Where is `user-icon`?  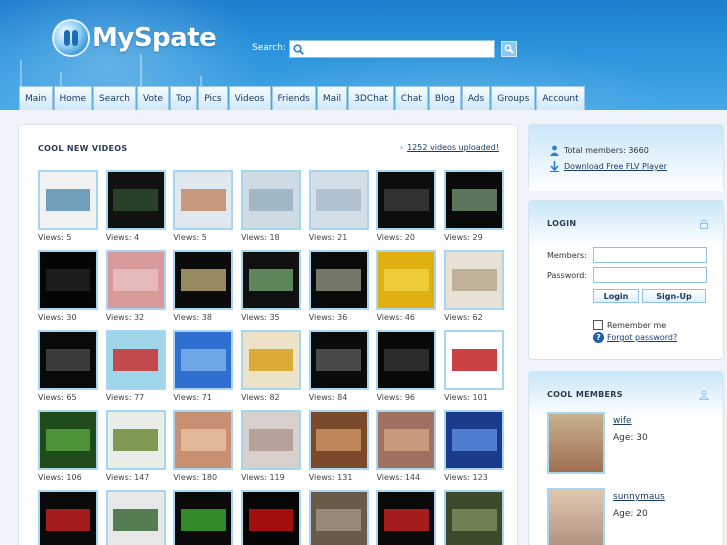 user-icon is located at coordinates (704, 395).